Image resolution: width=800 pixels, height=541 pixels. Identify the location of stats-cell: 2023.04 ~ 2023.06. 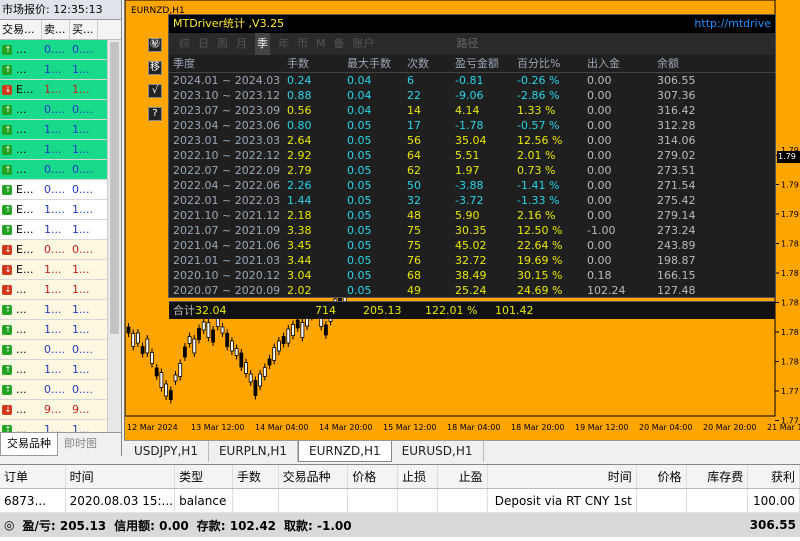
(227, 125).